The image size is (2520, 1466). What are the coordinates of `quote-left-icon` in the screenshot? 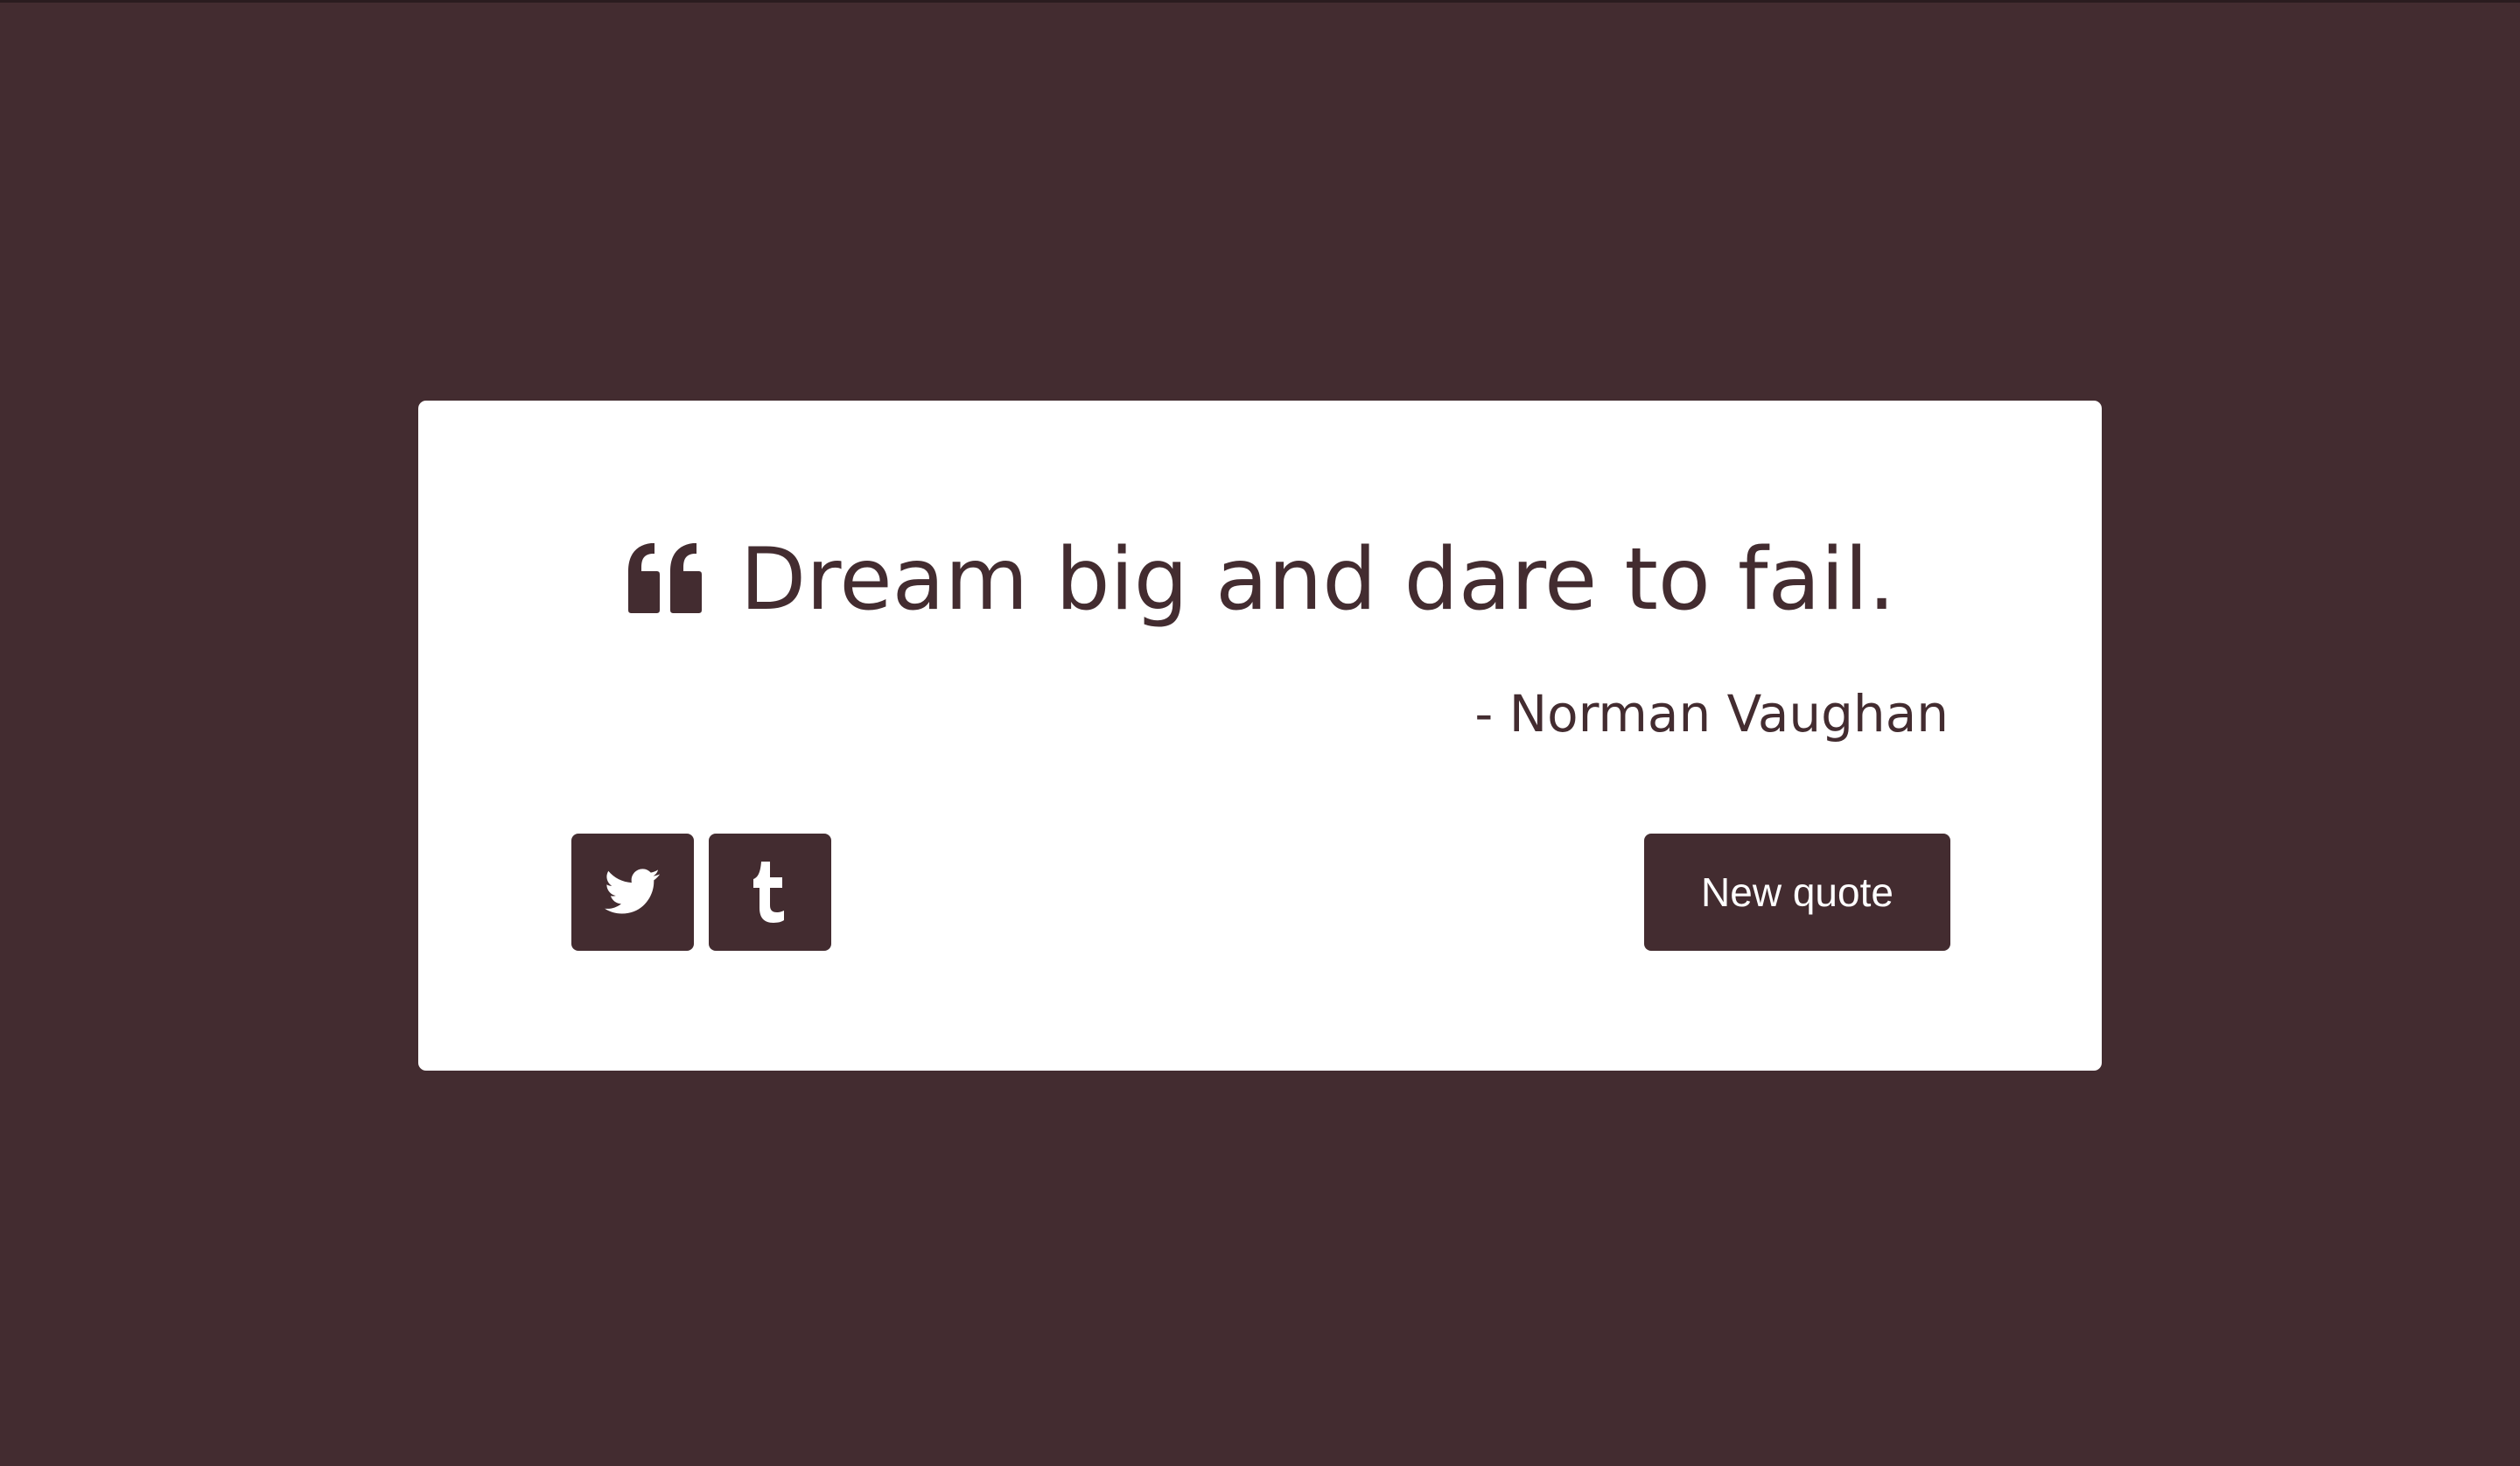 It's located at (665, 578).